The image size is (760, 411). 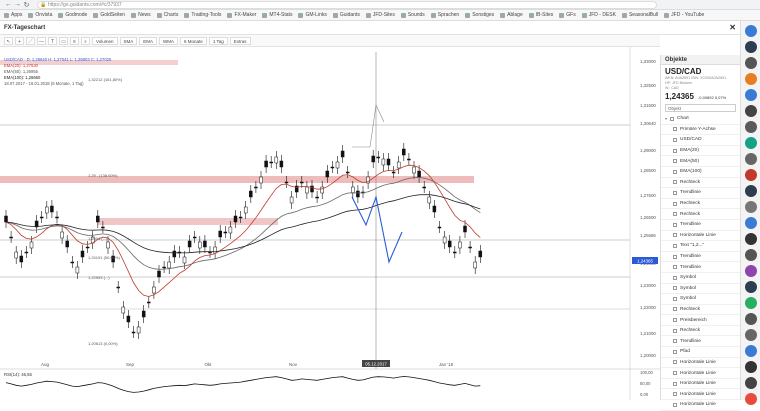 I want to click on bookmark-item: Trading-Tools, so click(x=202, y=15).